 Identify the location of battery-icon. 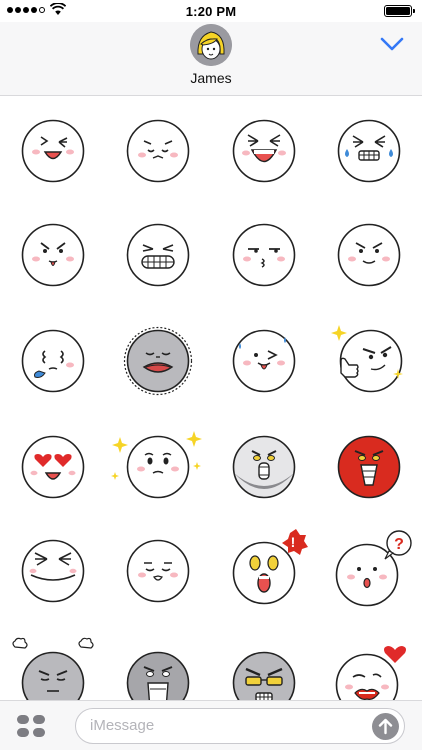
(399, 11).